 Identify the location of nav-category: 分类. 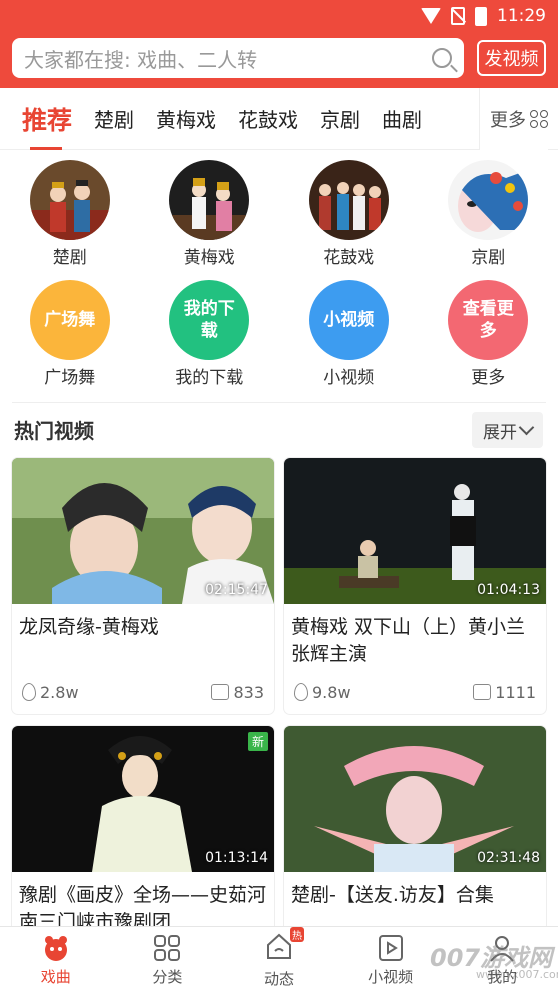
(168, 959).